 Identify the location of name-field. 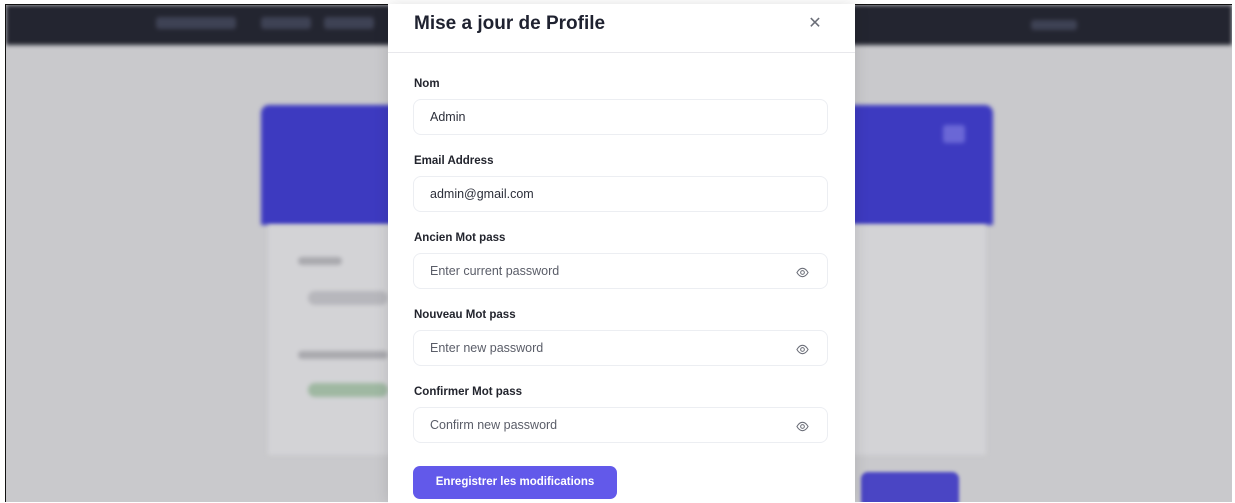
(620, 117).